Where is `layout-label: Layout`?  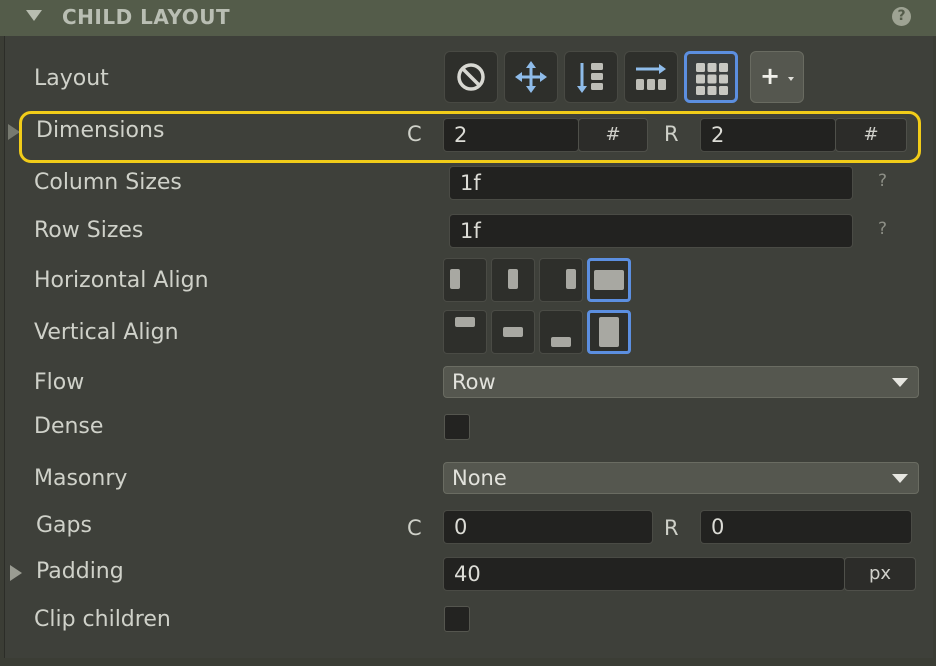
layout-label: Layout is located at coordinates (71, 78).